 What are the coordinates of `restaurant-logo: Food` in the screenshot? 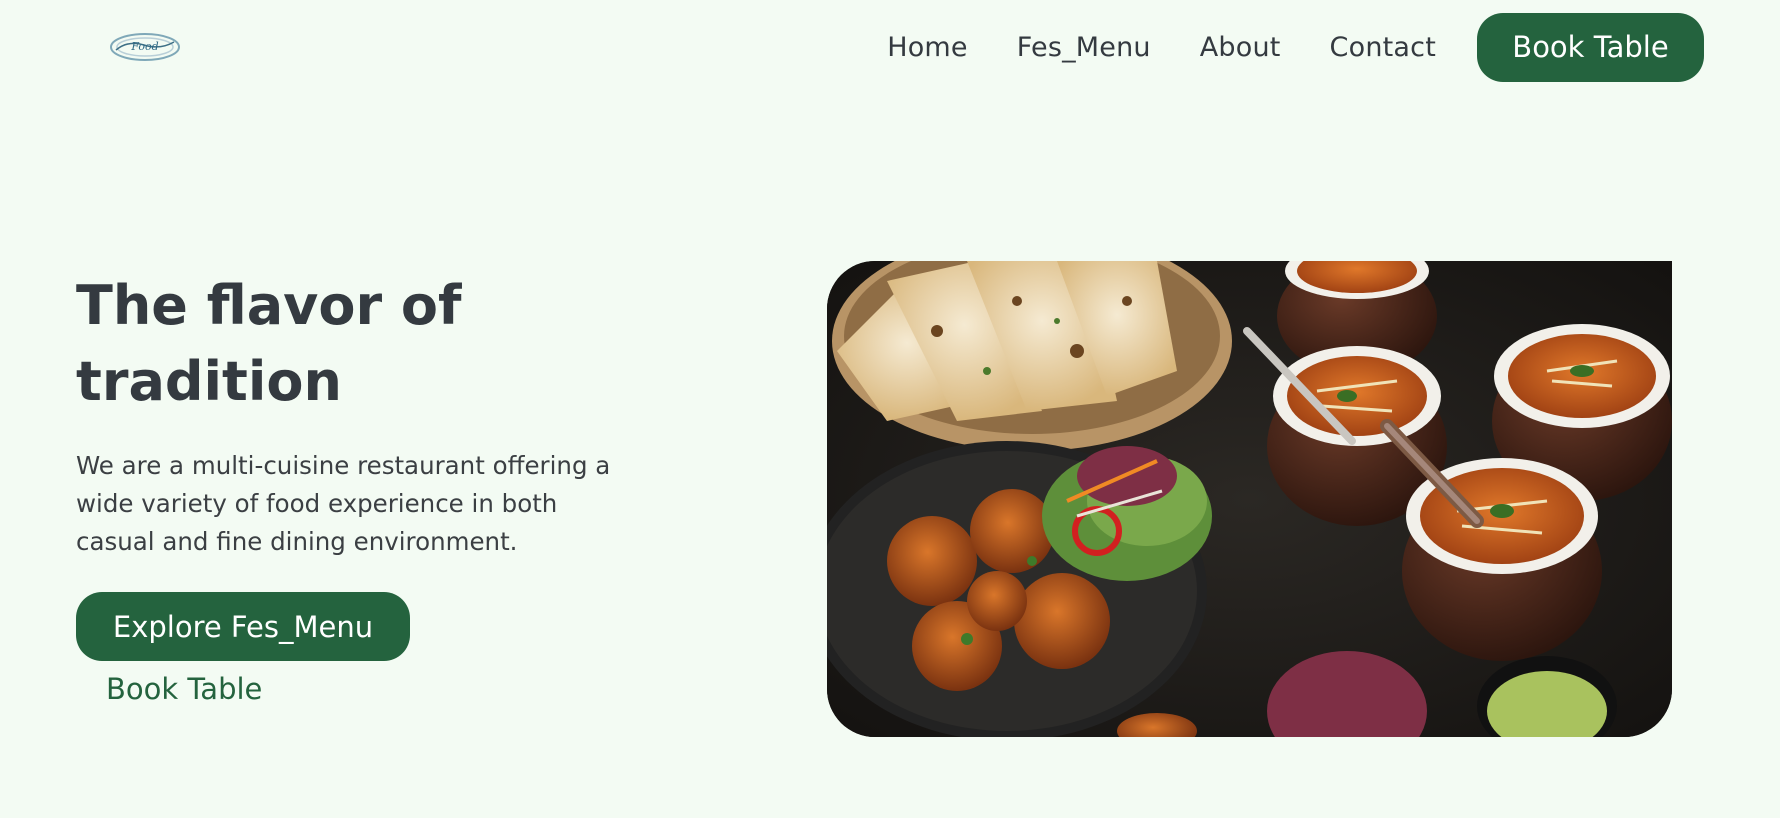 It's located at (145, 47).